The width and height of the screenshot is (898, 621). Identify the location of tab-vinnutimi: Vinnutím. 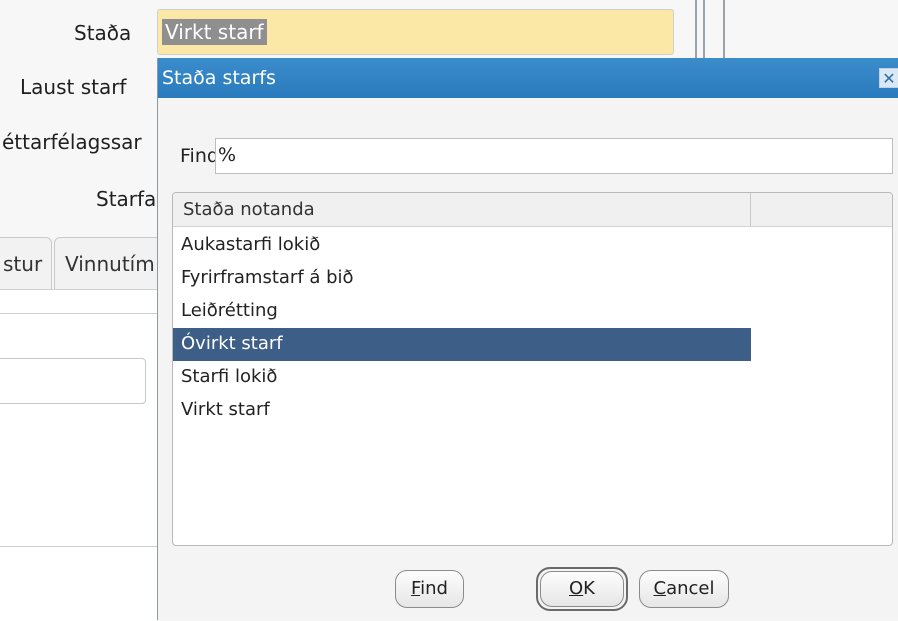
(109, 263).